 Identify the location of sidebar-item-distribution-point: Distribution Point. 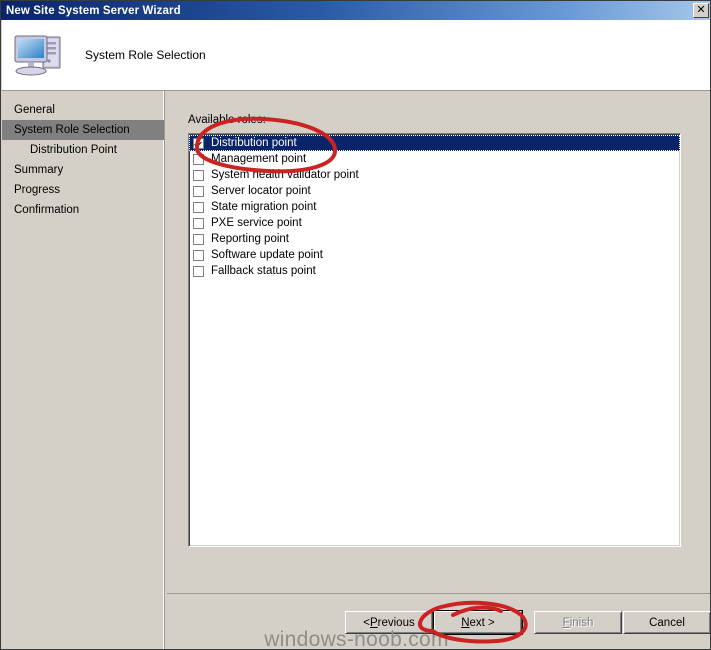
(82, 150).